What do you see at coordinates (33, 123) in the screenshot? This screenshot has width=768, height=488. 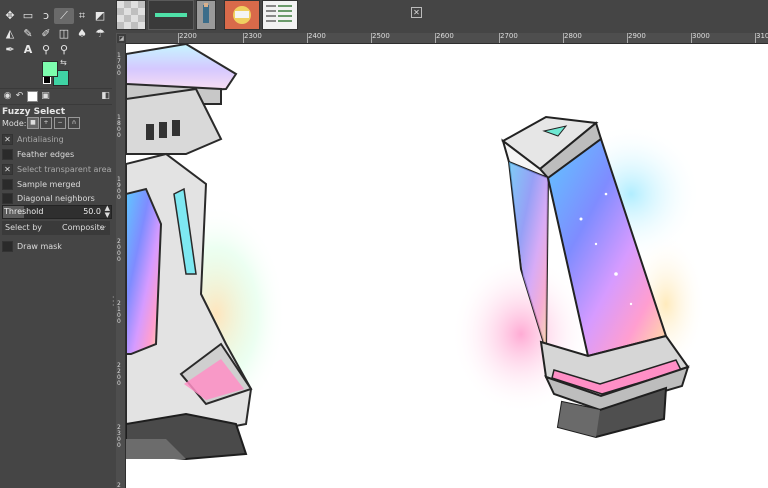 I see `mode-replace-icon: ■` at bounding box center [33, 123].